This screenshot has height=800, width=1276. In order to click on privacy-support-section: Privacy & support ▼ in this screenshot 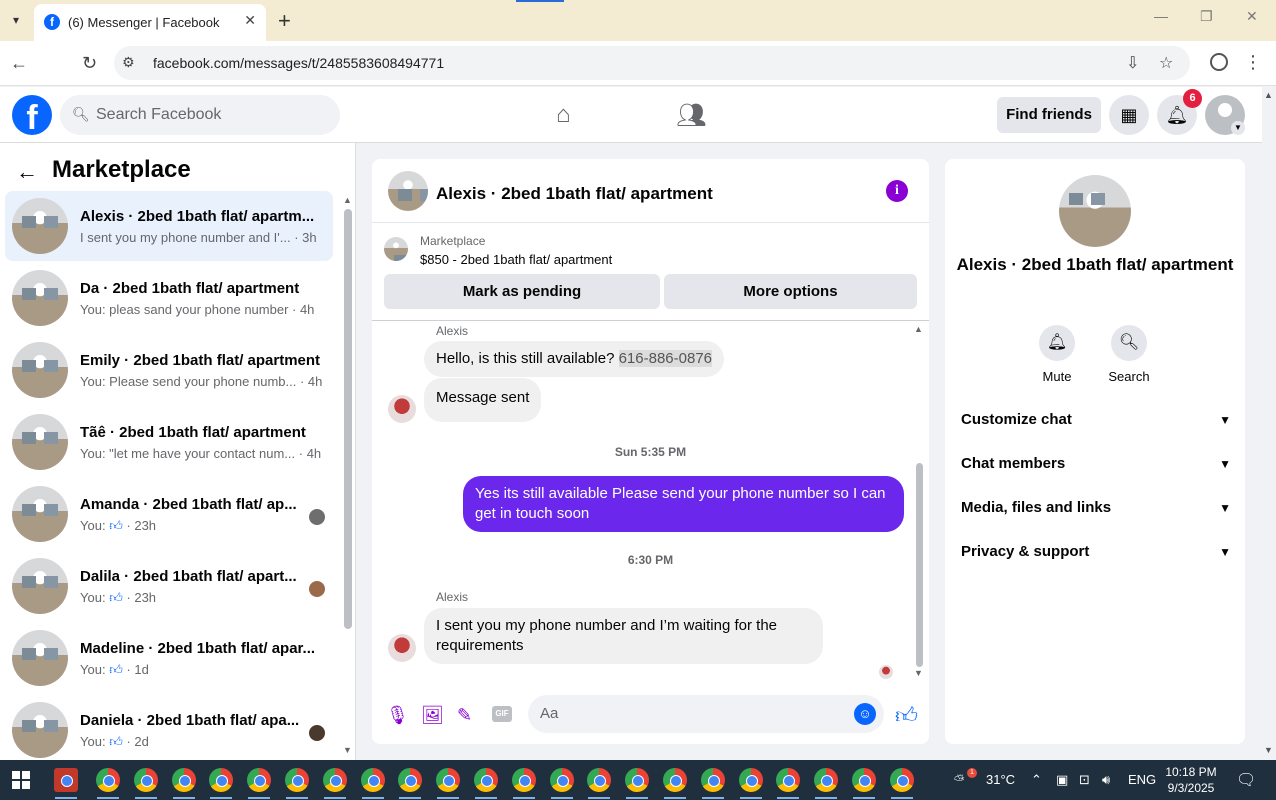, I will do `click(1096, 552)`.